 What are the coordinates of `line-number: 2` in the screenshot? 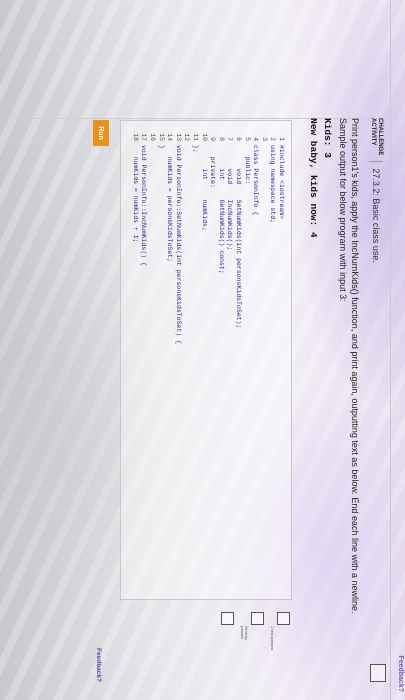 It's located at (273, 139).